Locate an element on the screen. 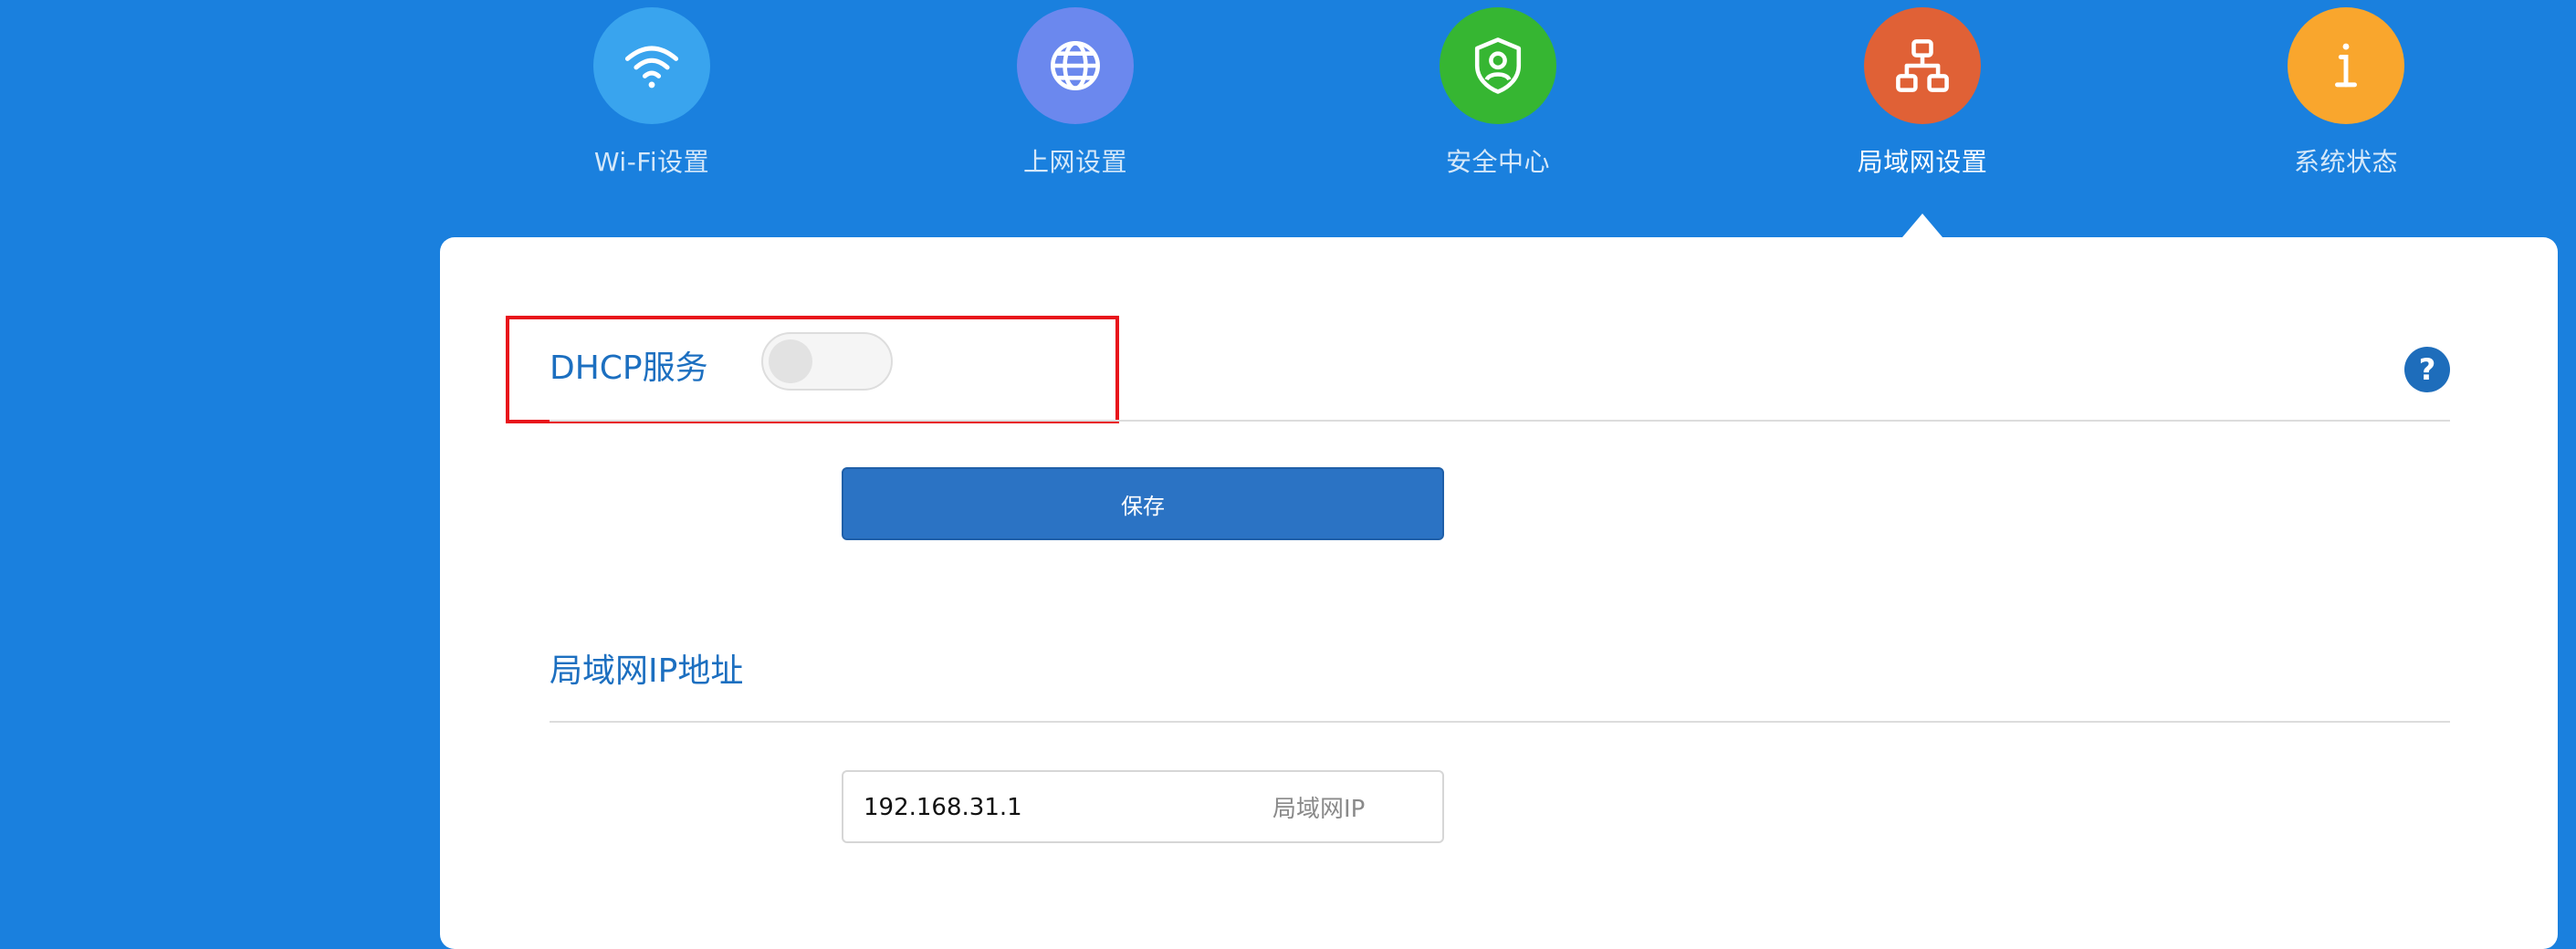 This screenshot has width=2576, height=949. help-icon: ? is located at coordinates (2427, 369).